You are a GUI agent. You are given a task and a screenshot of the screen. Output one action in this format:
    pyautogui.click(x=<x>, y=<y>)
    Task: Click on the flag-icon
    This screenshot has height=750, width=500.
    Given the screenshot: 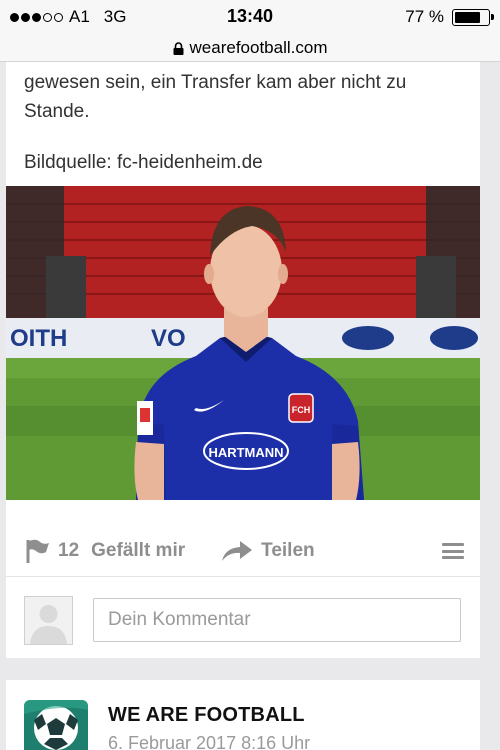 What is the action you would take?
    pyautogui.click(x=37, y=551)
    